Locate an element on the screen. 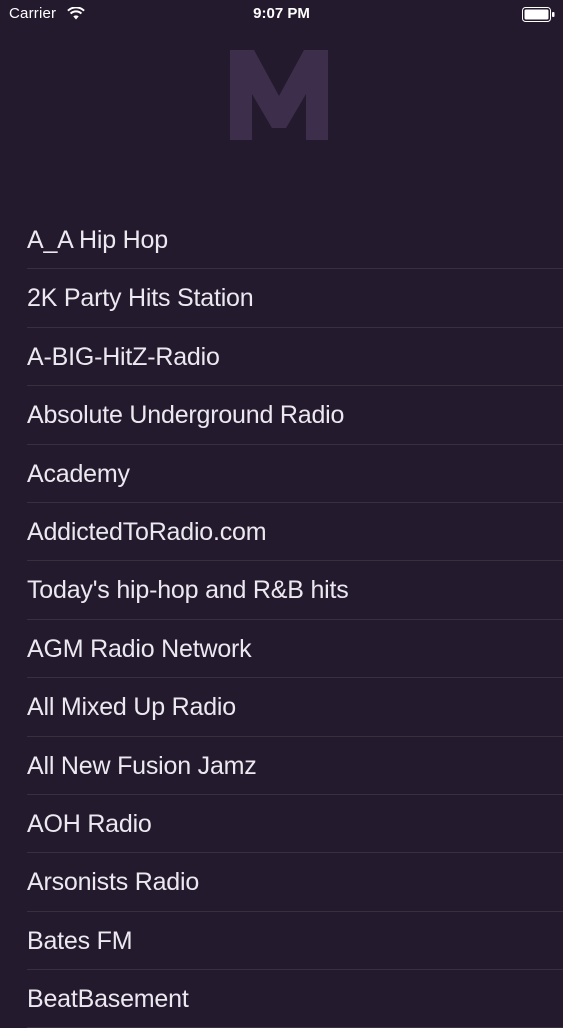 This screenshot has height=1028, width=563. station-name: All New Fusion Jamz is located at coordinates (142, 765).